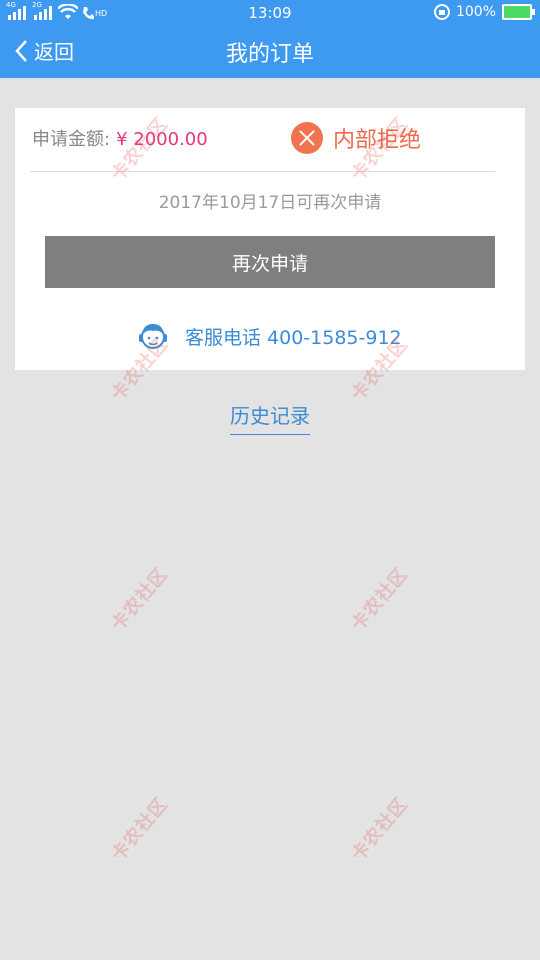  I want to click on service-phone-text: 客服电话 400-1585-912, so click(293, 337).